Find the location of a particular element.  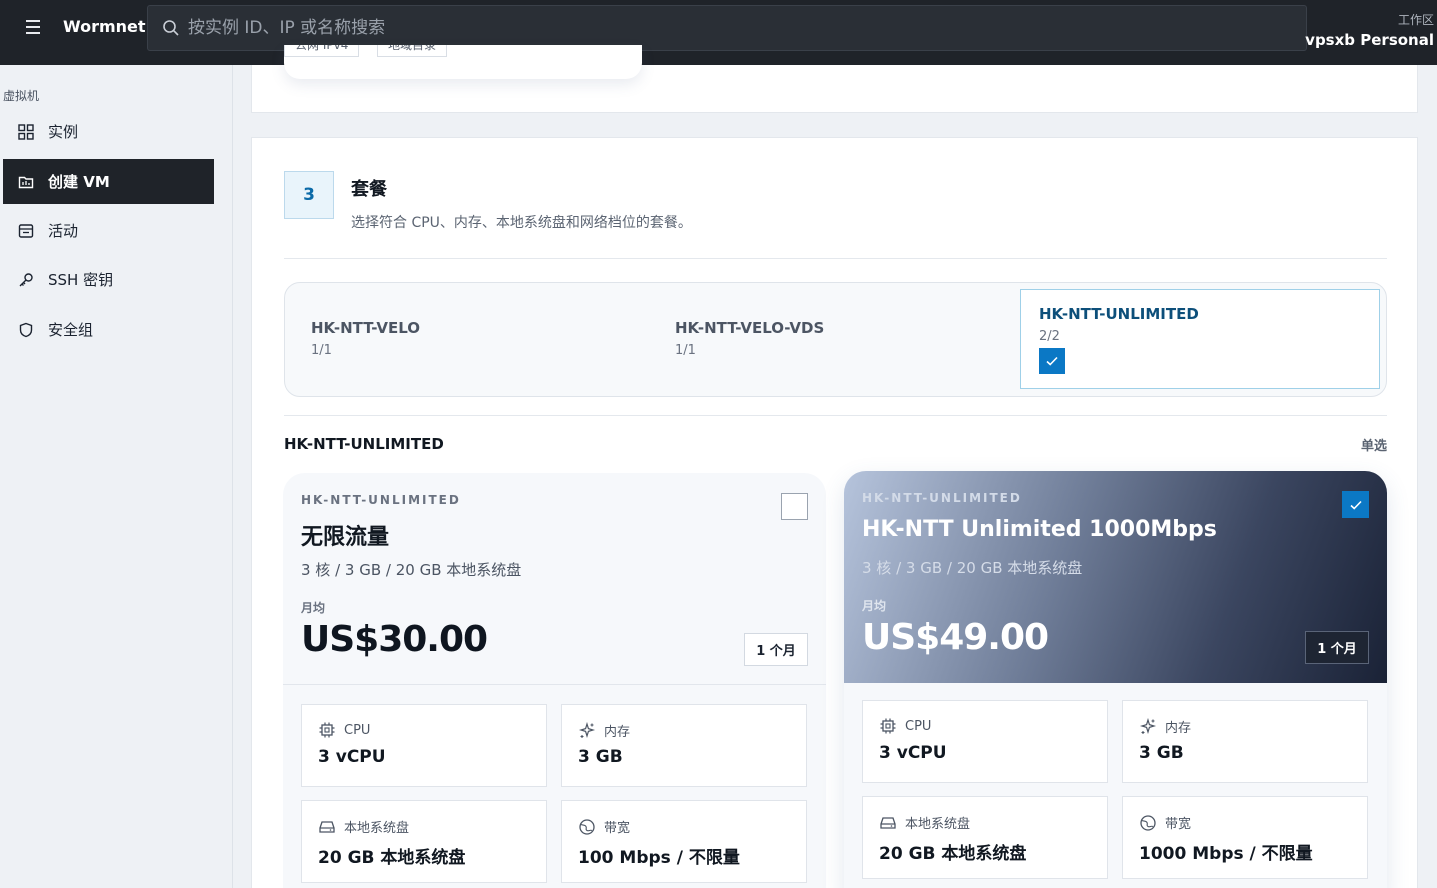

grid-icon is located at coordinates (26, 132).